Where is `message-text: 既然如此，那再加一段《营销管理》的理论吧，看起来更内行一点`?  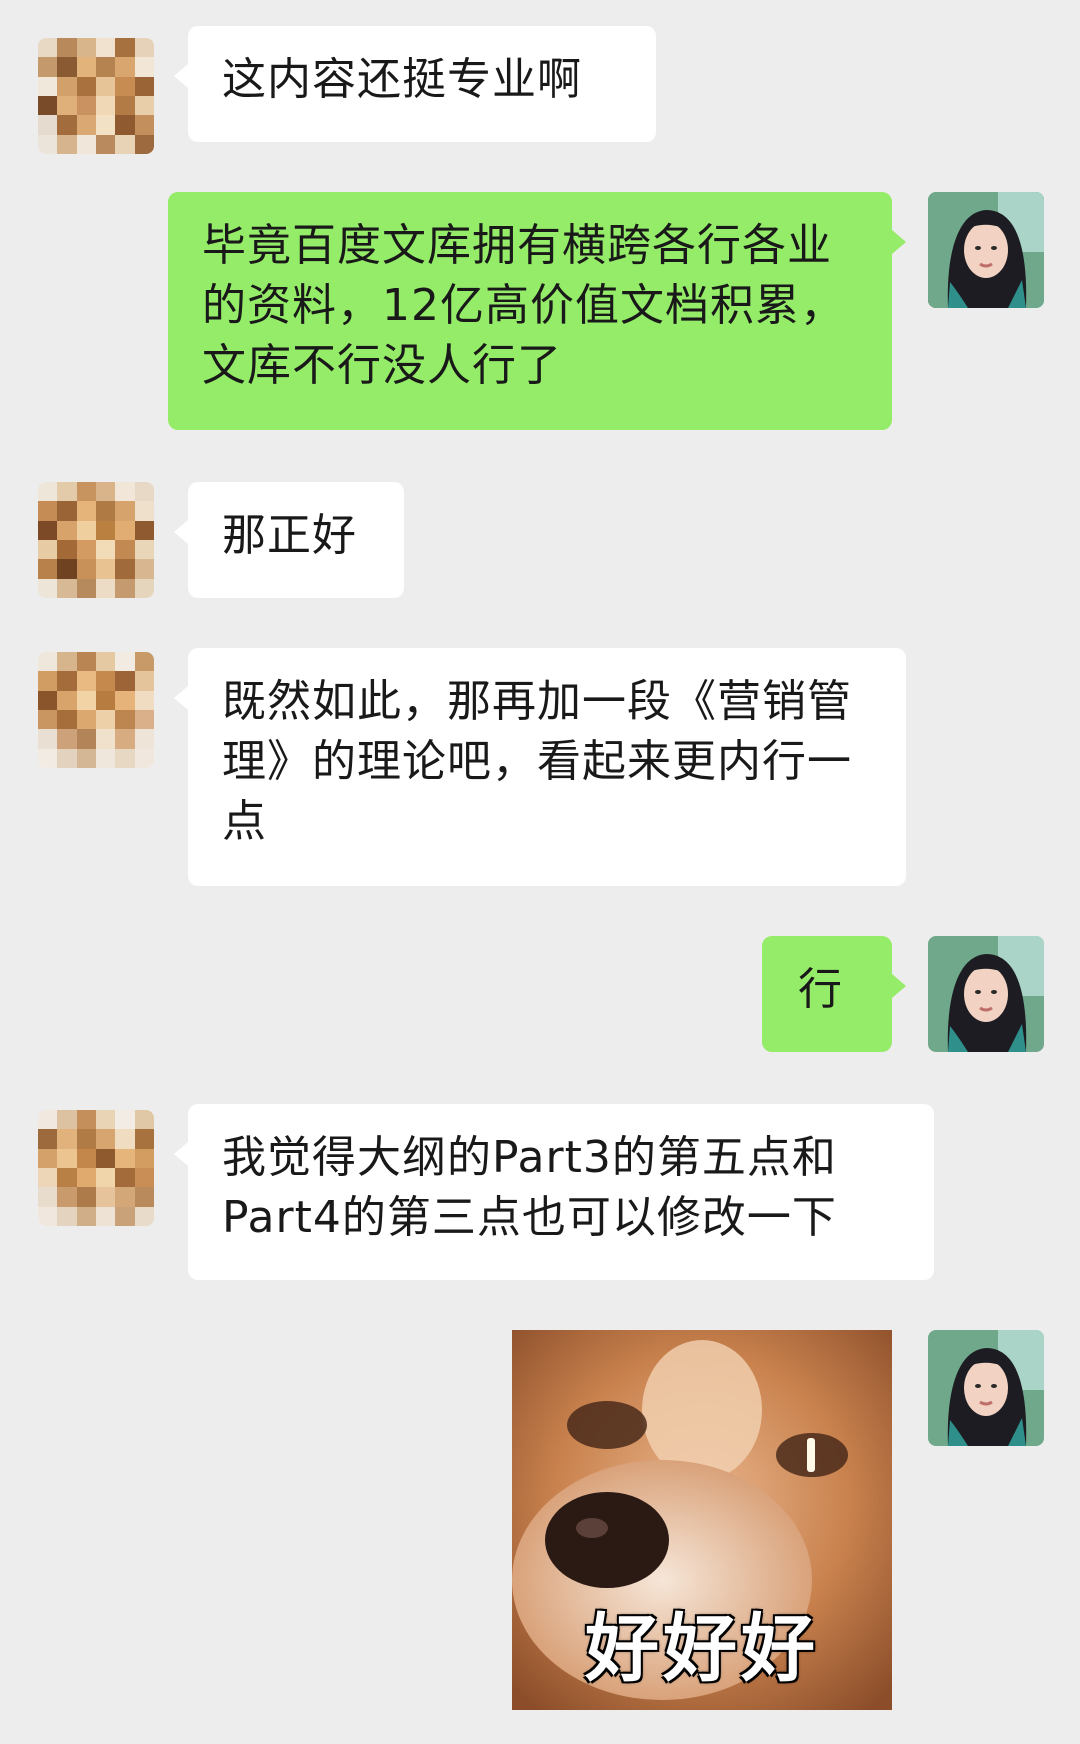
message-text: 既然如此，那再加一段《营销管理》的理论吧，看起来更内行一点 is located at coordinates (537, 761).